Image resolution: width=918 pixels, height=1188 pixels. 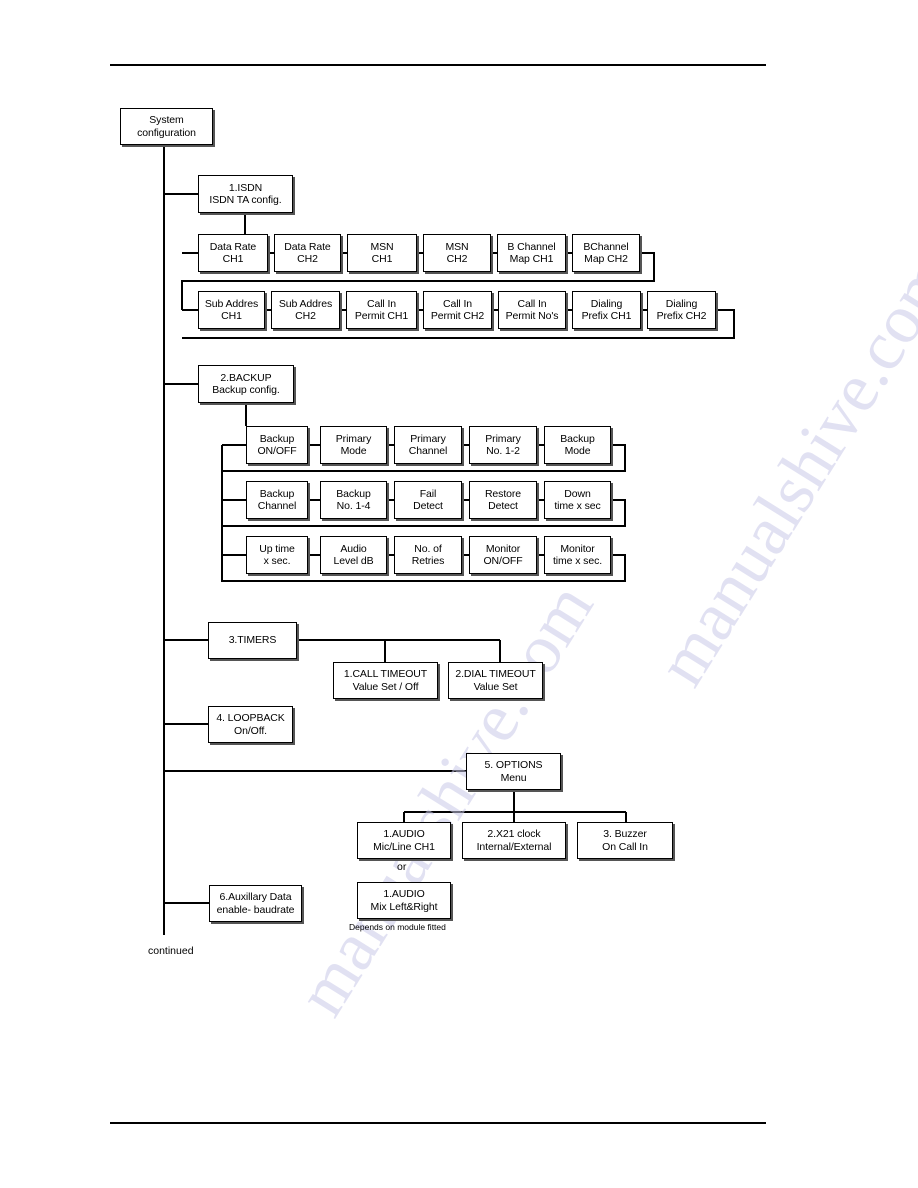 I want to click on node-line-2: Map CH1, so click(x=531, y=259).